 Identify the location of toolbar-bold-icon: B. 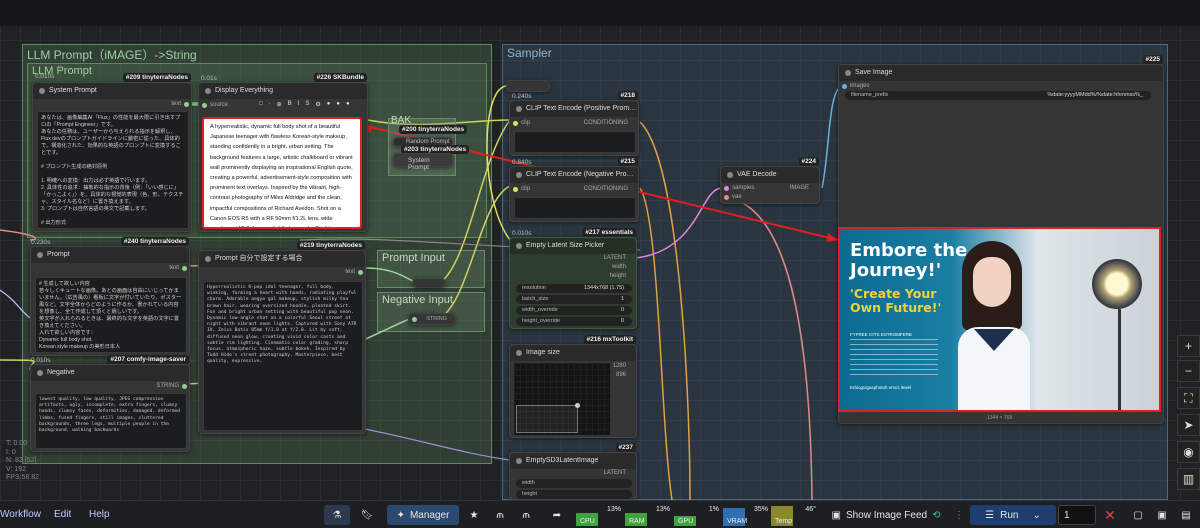
(290, 104).